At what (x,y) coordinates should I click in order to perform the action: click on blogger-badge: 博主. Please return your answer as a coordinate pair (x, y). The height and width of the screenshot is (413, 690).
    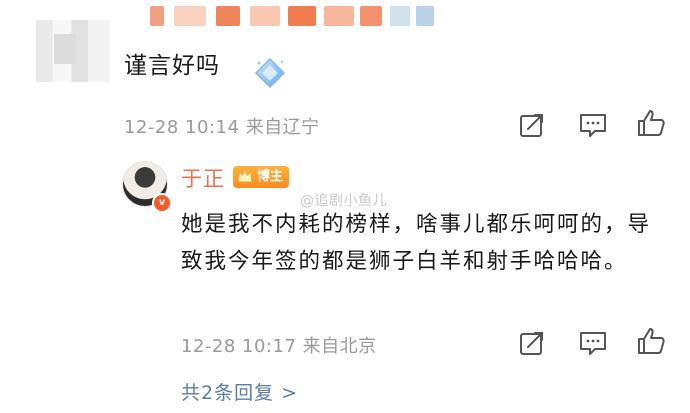
    Looking at the image, I should click on (261, 177).